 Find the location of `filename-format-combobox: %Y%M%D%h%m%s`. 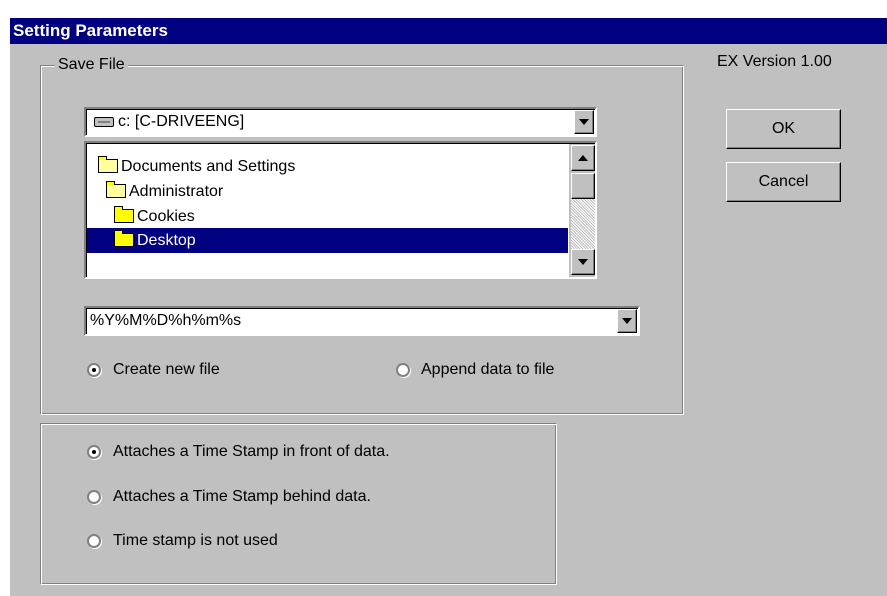

filename-format-combobox: %Y%M%D%h%m%s is located at coordinates (362, 321).